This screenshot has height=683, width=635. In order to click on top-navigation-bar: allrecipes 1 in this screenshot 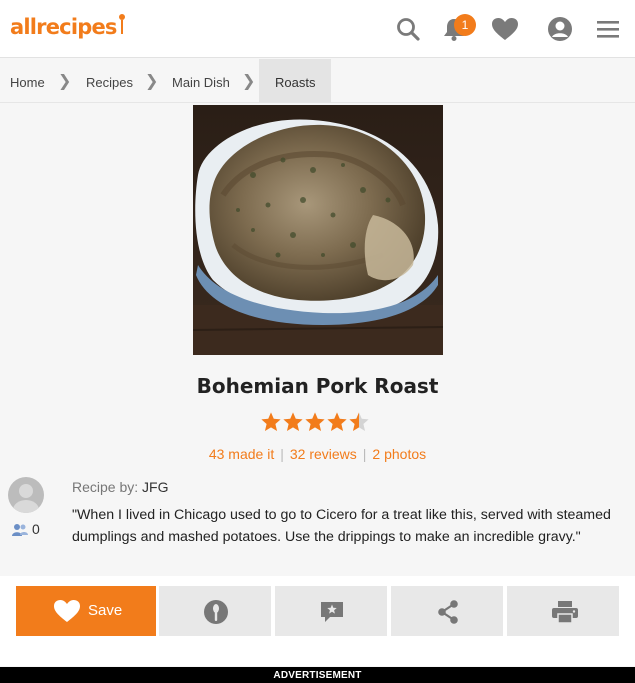, I will do `click(317, 29)`.